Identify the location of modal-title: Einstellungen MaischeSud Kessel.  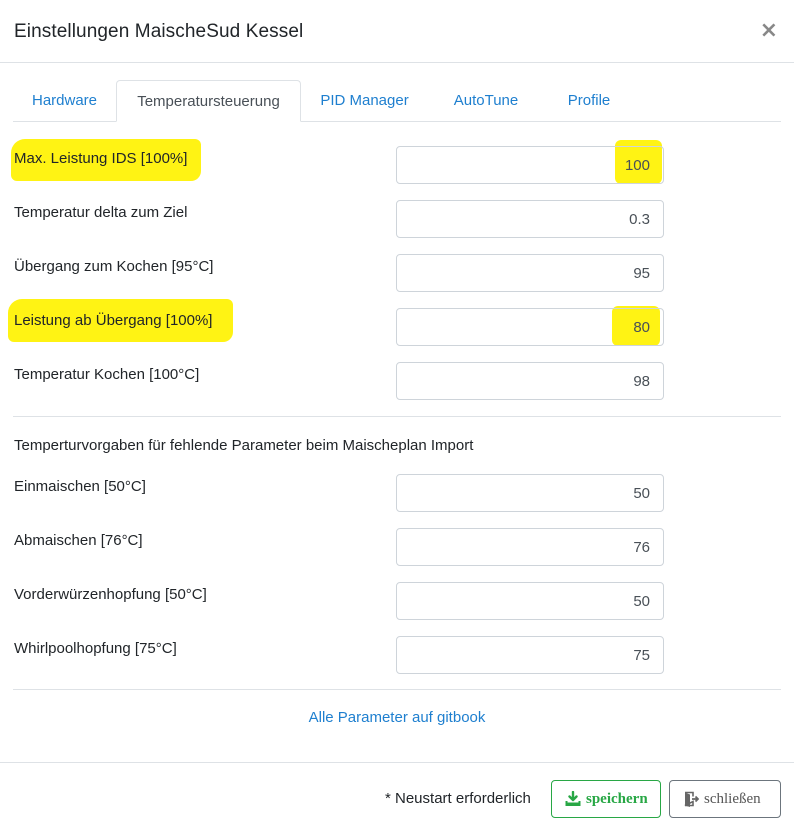
(159, 31).